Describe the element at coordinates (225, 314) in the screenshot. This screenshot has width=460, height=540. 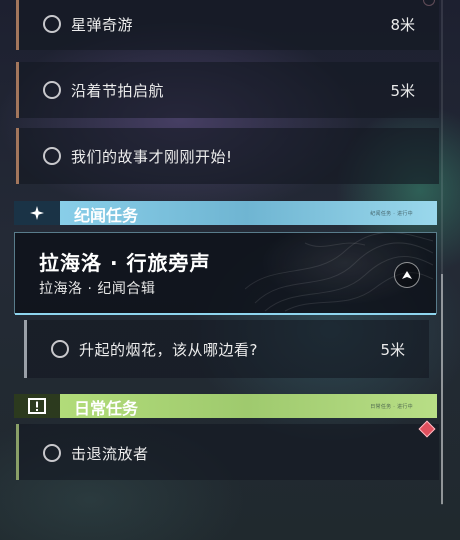
I see `quest-card-underline` at that location.